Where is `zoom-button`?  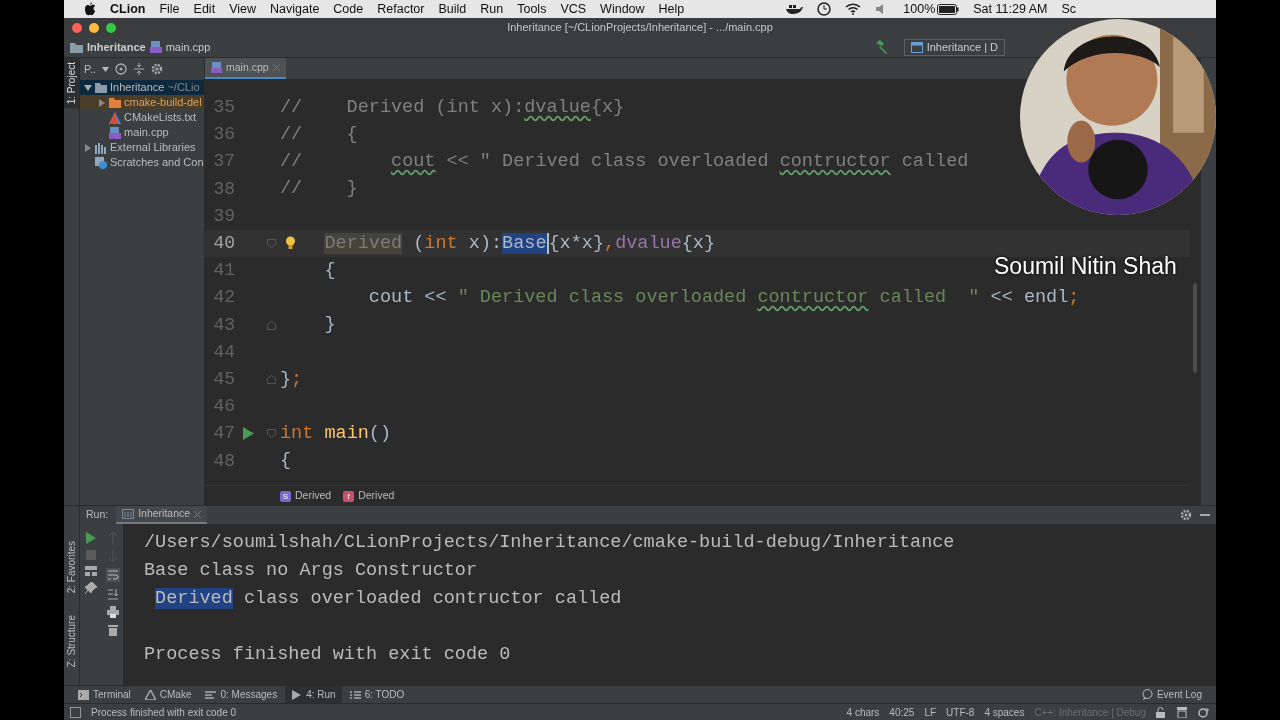 zoom-button is located at coordinates (111, 28).